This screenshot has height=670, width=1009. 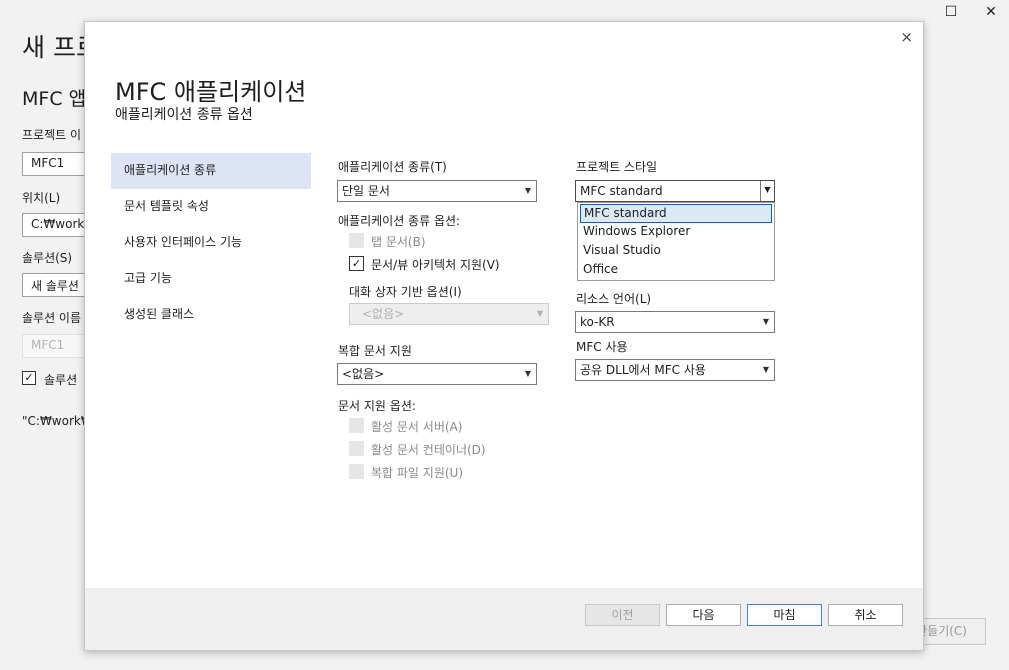 What do you see at coordinates (211, 92) in the screenshot?
I see `dialog-title: MFC 애플리케이션` at bounding box center [211, 92].